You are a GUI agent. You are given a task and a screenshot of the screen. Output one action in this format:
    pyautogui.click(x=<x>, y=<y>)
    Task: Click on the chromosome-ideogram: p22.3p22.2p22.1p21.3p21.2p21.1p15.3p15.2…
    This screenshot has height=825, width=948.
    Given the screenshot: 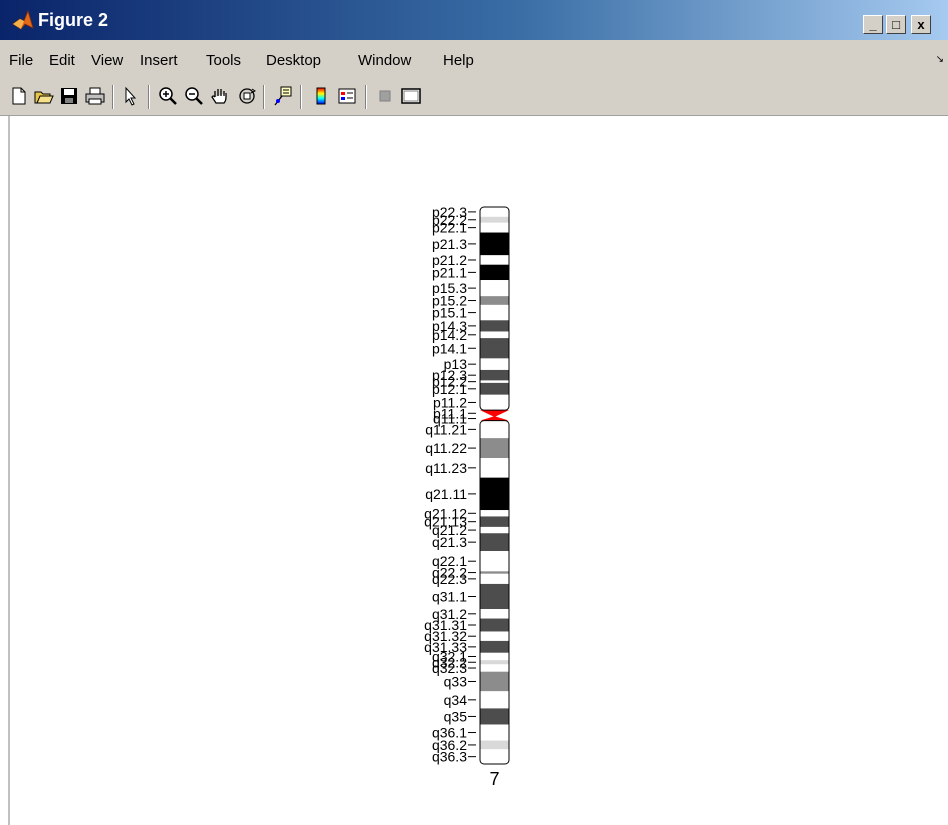 What is the action you would take?
    pyautogui.click(x=467, y=496)
    